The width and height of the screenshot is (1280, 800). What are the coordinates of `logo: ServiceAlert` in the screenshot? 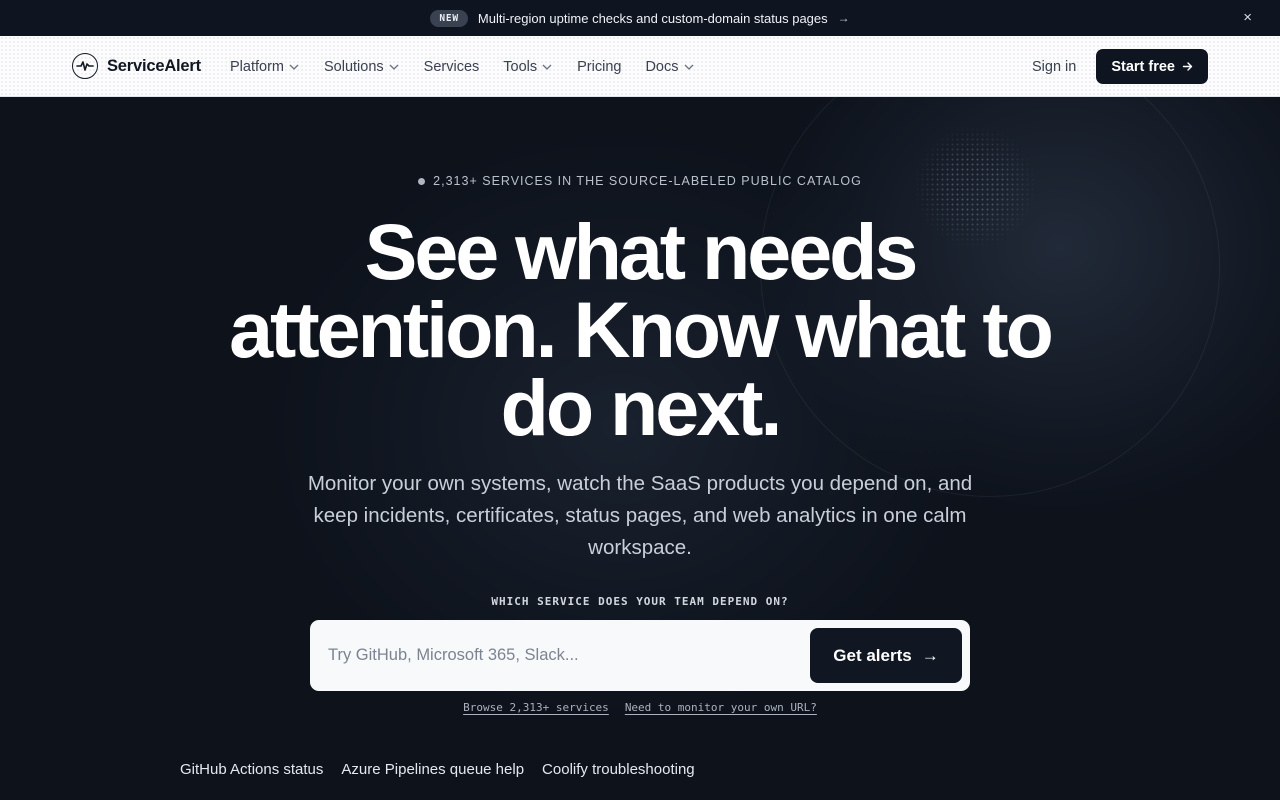 It's located at (136, 66).